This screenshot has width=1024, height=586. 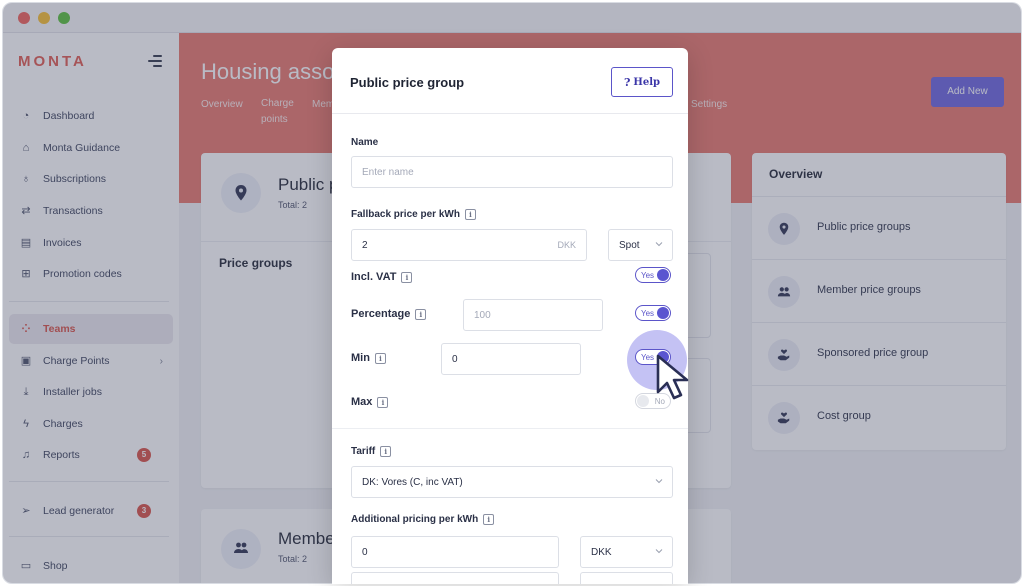 What do you see at coordinates (672, 377) in the screenshot?
I see `mouse-cursor-icon` at bounding box center [672, 377].